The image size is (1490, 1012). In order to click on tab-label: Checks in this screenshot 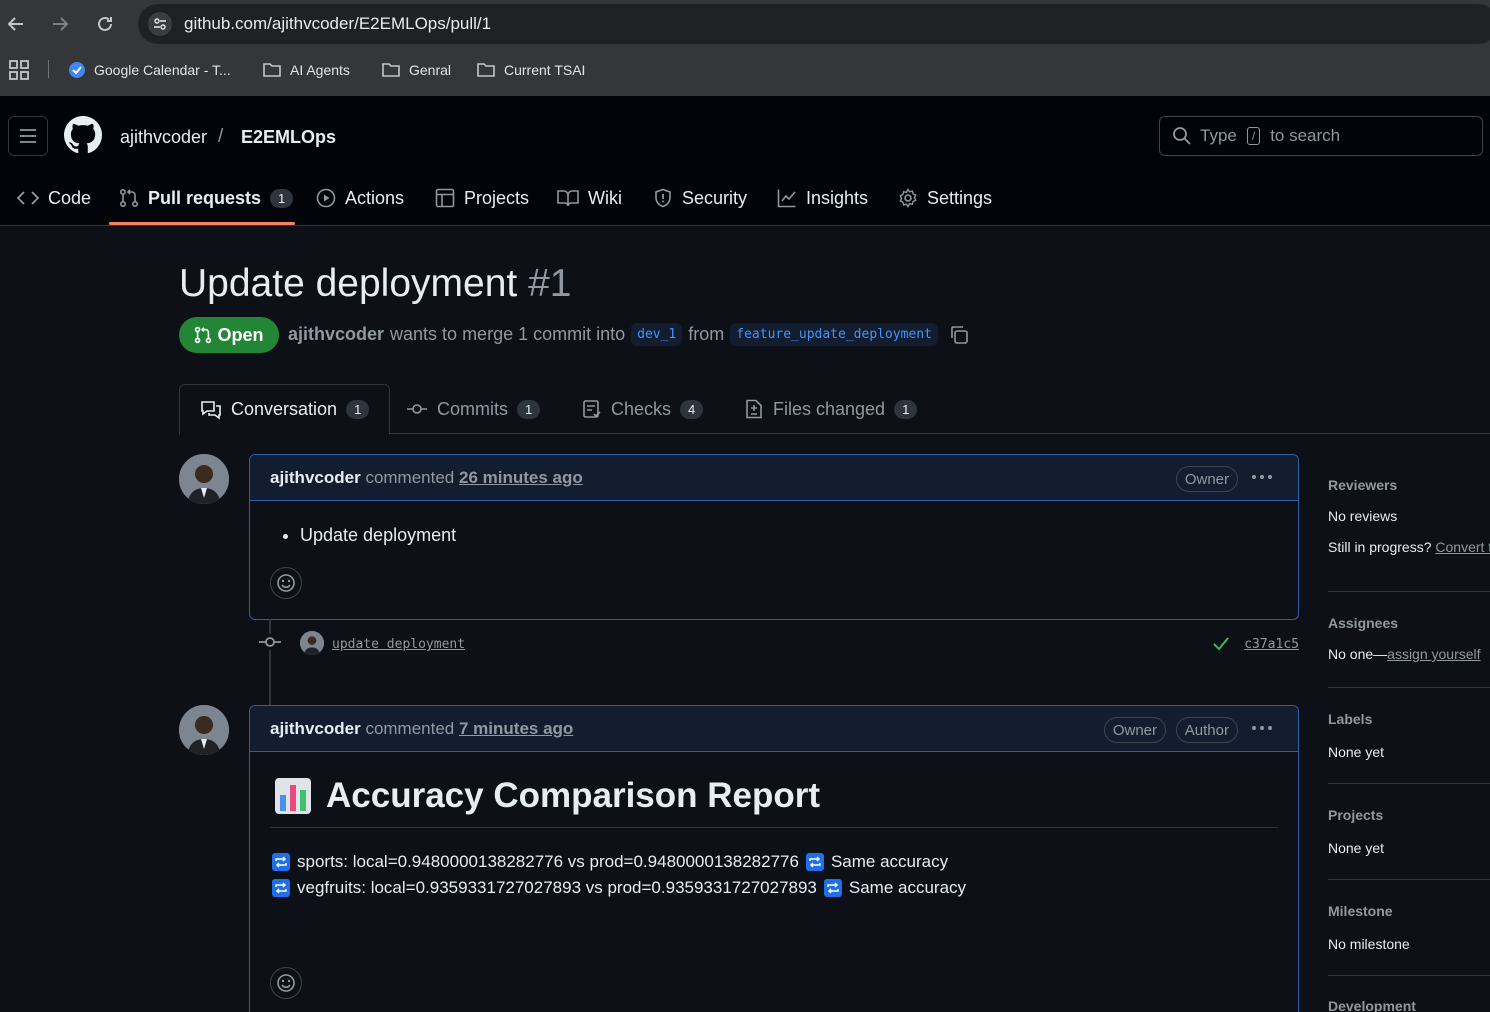, I will do `click(641, 408)`.